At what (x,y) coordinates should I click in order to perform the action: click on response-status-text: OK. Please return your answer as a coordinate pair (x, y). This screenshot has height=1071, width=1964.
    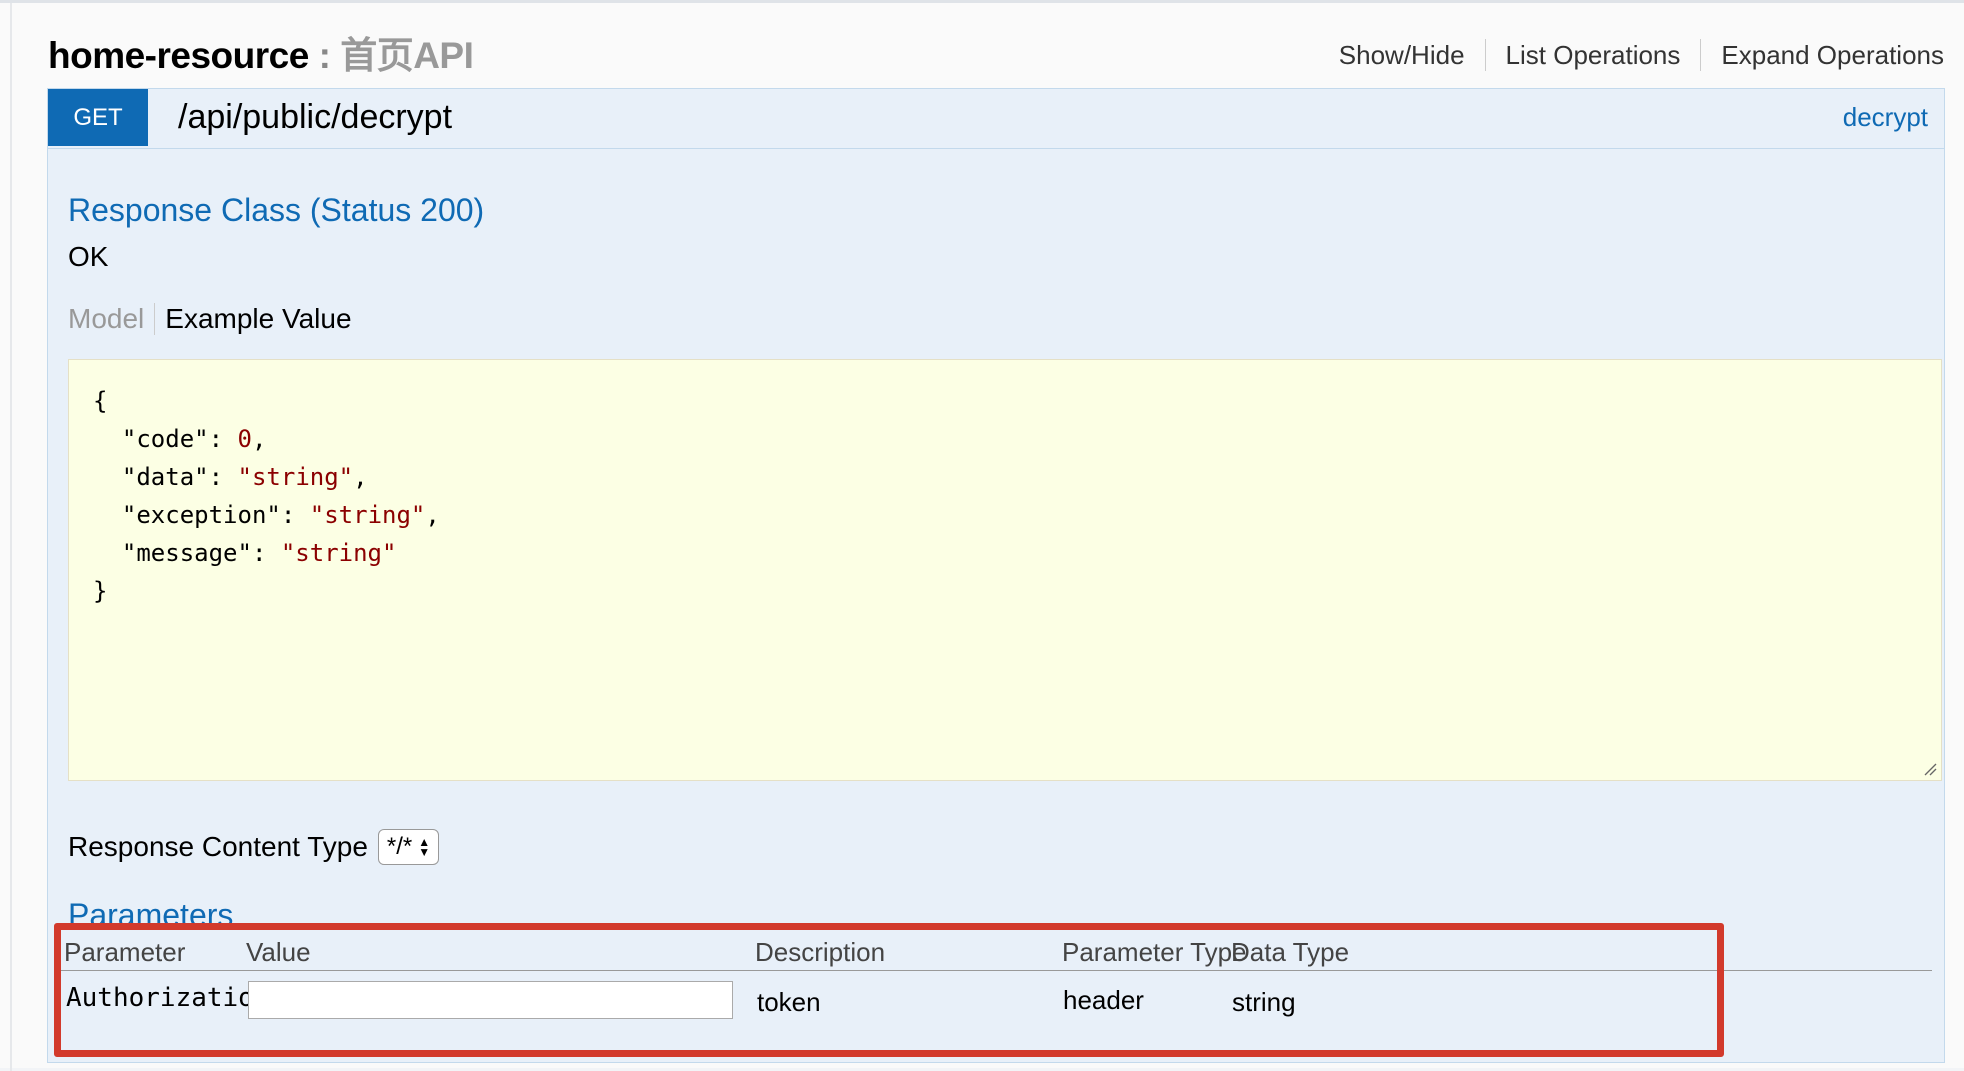
    Looking at the image, I should click on (88, 256).